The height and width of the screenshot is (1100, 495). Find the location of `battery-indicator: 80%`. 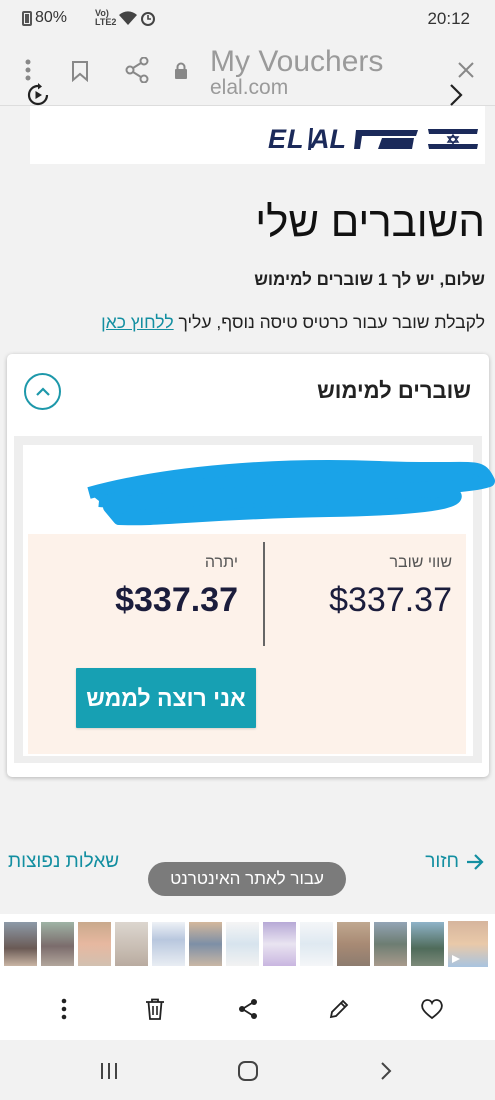

battery-indicator: 80% is located at coordinates (44, 18).